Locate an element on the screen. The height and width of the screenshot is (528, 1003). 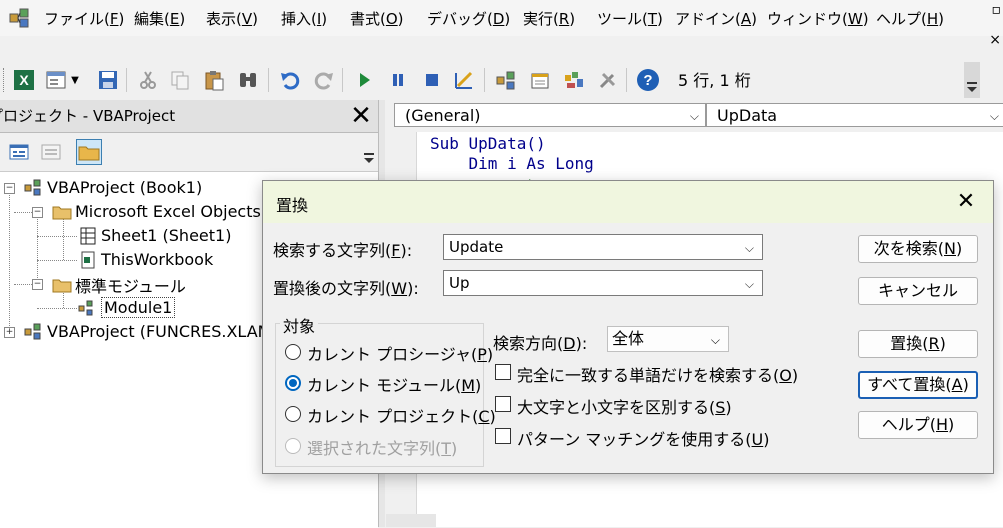
tree-node-vbaproject-book1: VBAProject (Book1) is located at coordinates (113, 187).